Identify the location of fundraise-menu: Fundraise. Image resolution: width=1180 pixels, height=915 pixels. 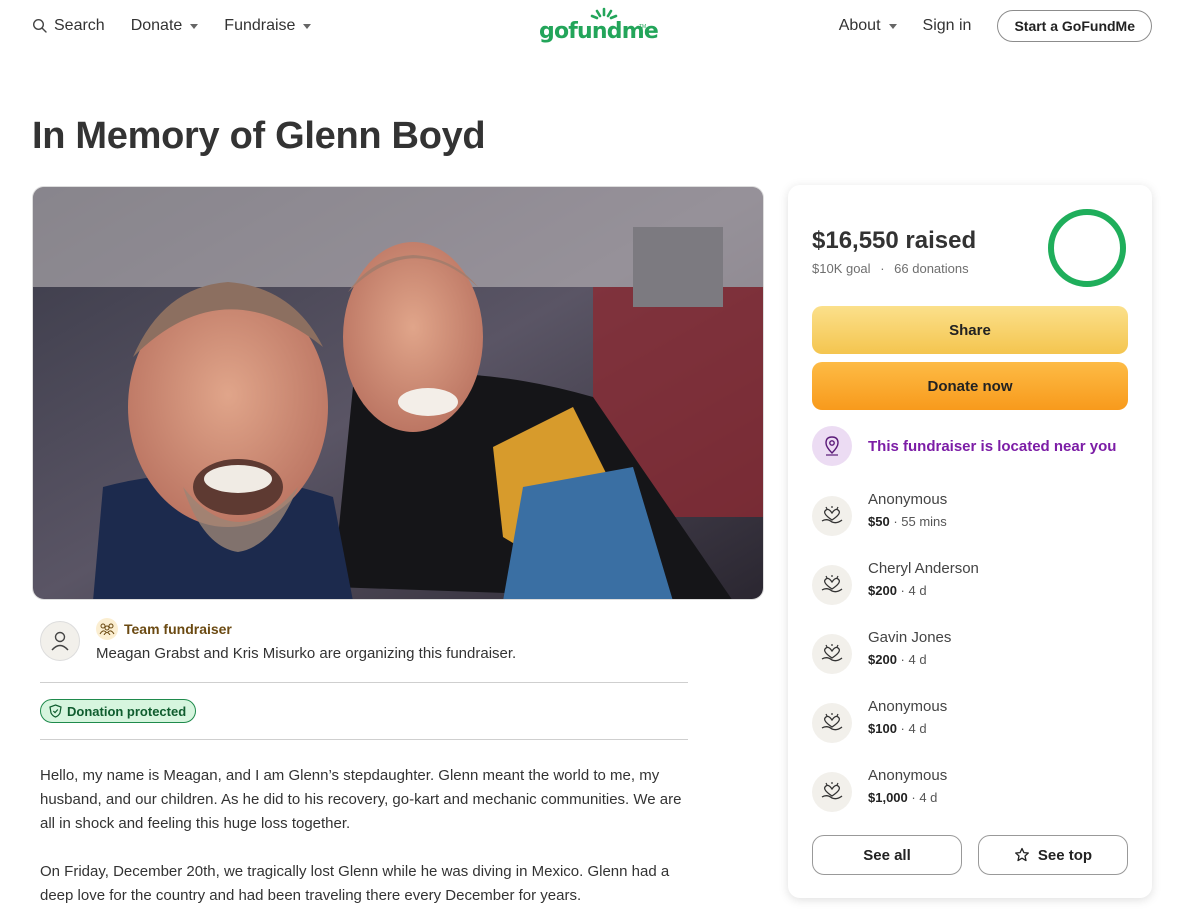
(268, 26).